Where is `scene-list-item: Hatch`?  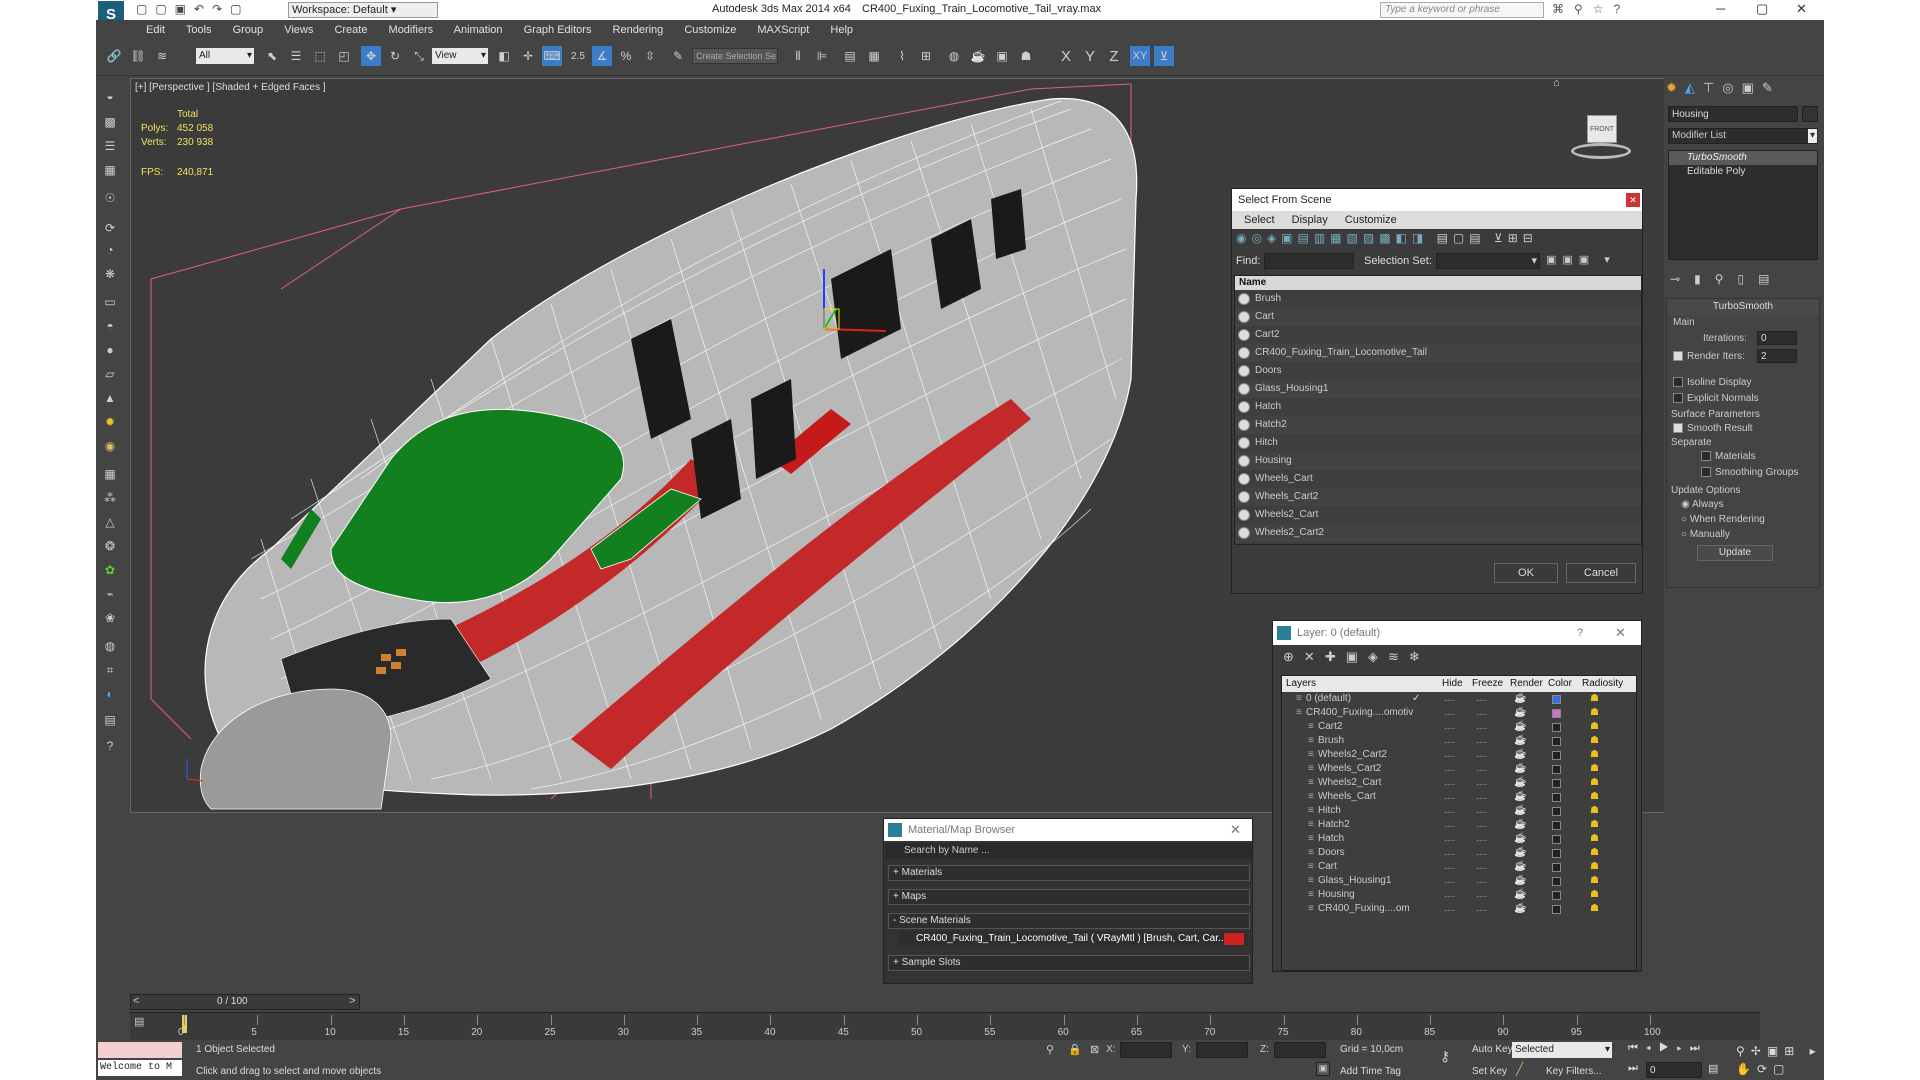
scene-list-item: Hatch is located at coordinates (1438, 407).